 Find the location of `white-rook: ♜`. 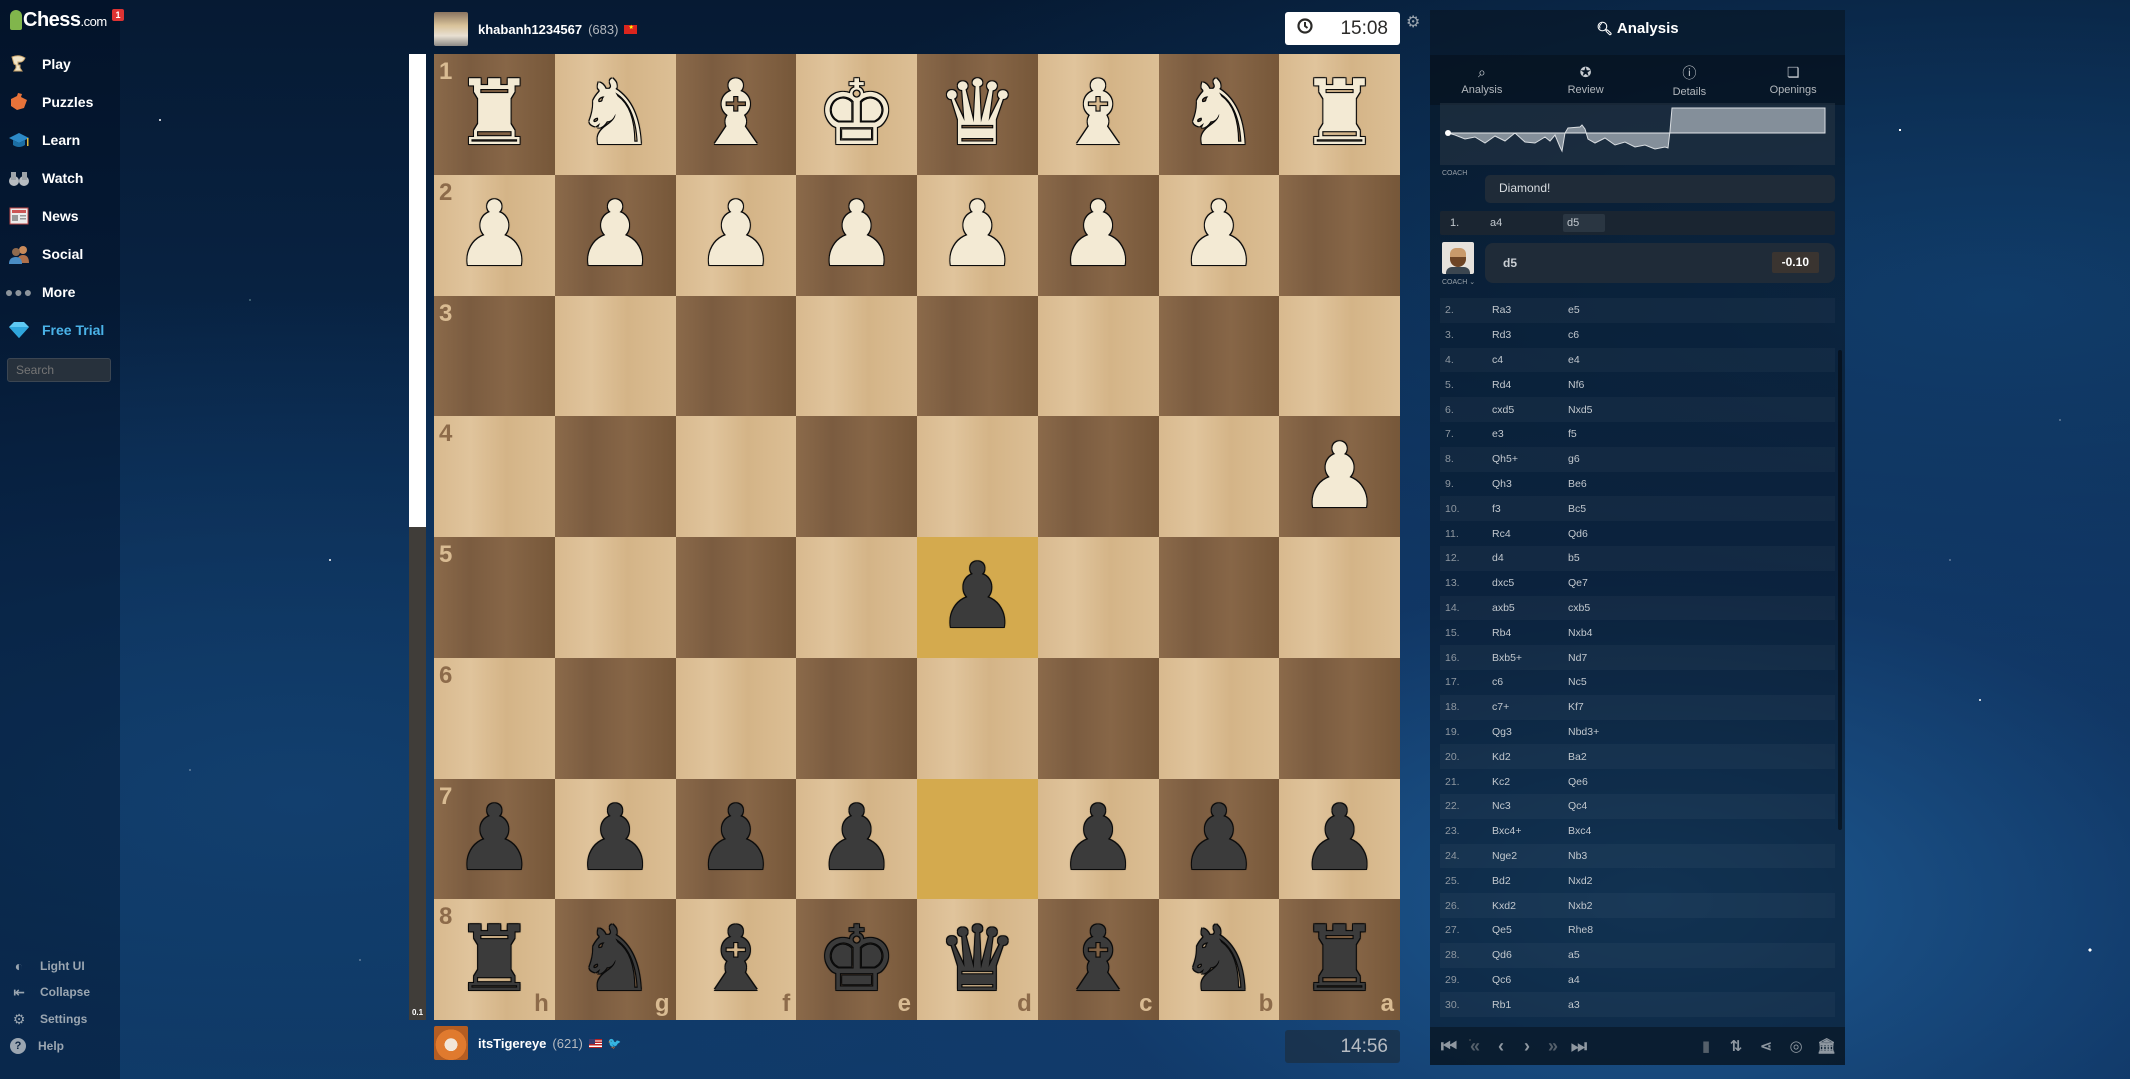

white-rook: ♜ is located at coordinates (1339, 114).